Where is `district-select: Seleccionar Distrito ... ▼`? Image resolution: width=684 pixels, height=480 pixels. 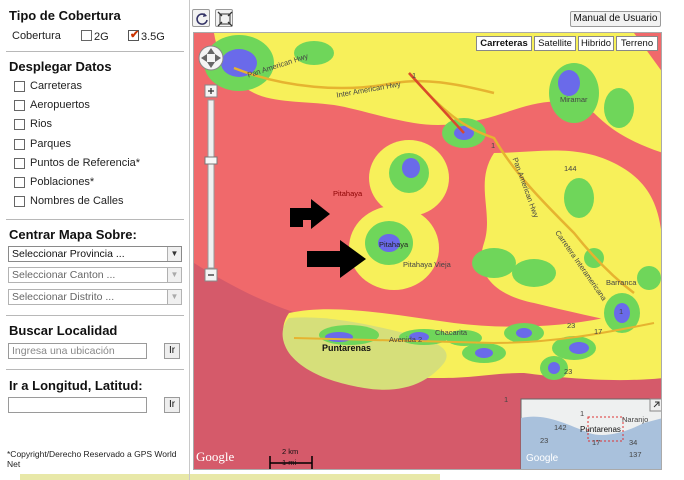 district-select: Seleccionar Distrito ... ▼ is located at coordinates (95, 297).